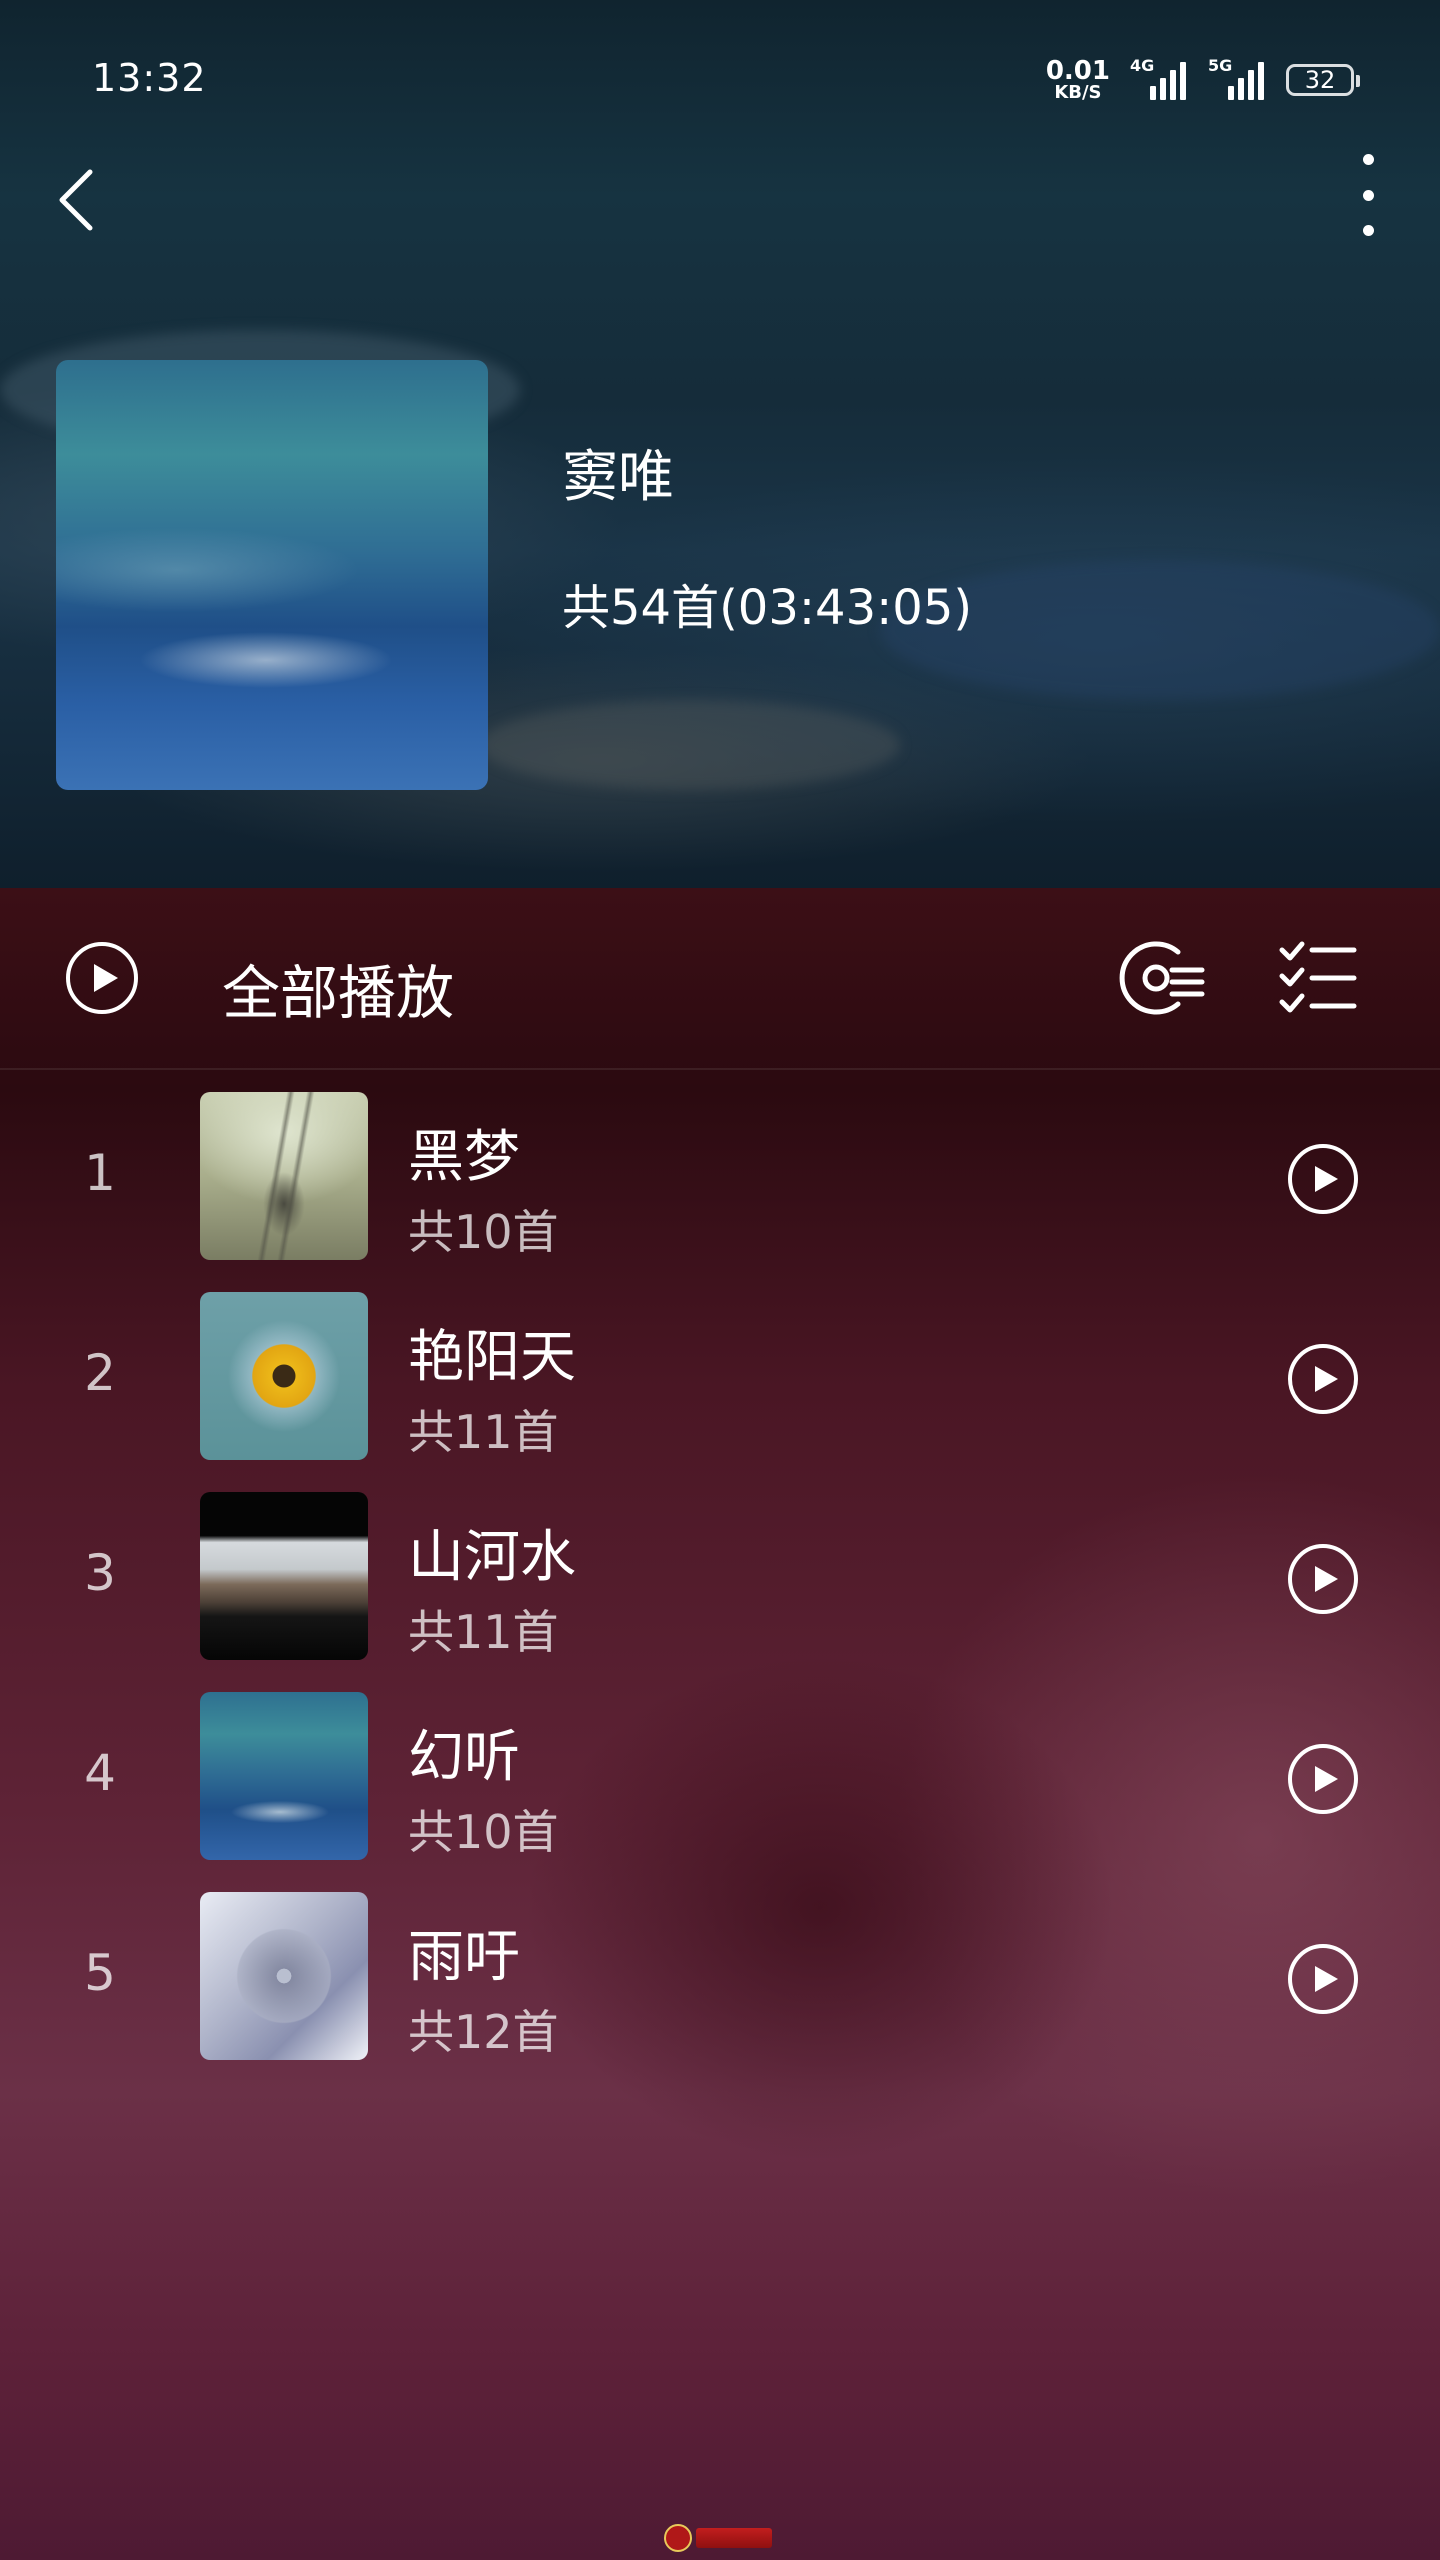 This screenshot has width=1440, height=2560. What do you see at coordinates (1142, 65) in the screenshot?
I see `signal-4g-label: 4G` at bounding box center [1142, 65].